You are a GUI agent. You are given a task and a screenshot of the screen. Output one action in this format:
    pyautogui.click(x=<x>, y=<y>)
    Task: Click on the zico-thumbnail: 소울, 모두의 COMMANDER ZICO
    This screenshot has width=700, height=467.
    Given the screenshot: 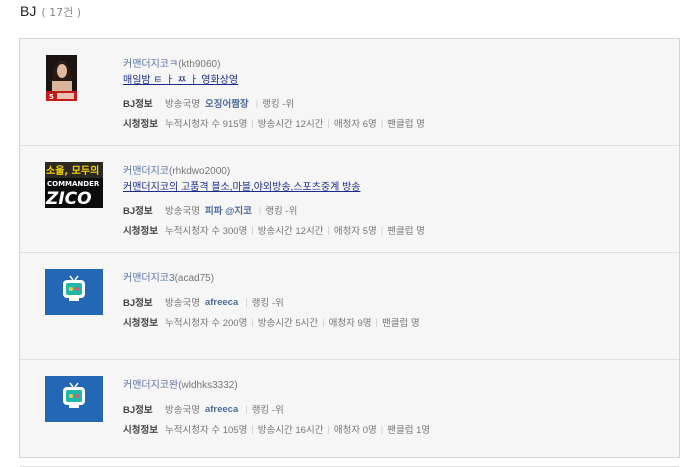 What is the action you would take?
    pyautogui.click(x=74, y=185)
    